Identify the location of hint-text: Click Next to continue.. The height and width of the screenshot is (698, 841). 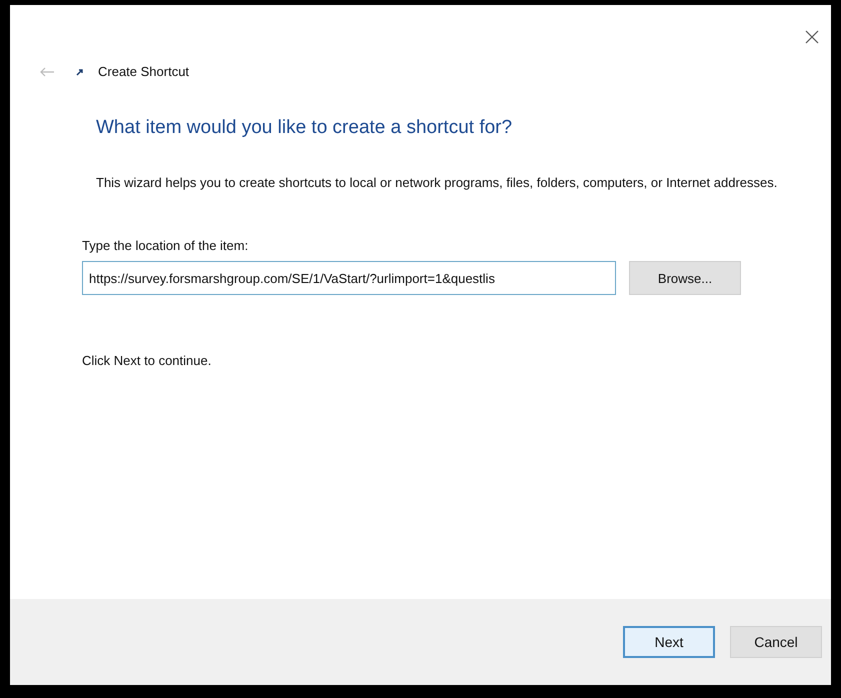
(147, 360).